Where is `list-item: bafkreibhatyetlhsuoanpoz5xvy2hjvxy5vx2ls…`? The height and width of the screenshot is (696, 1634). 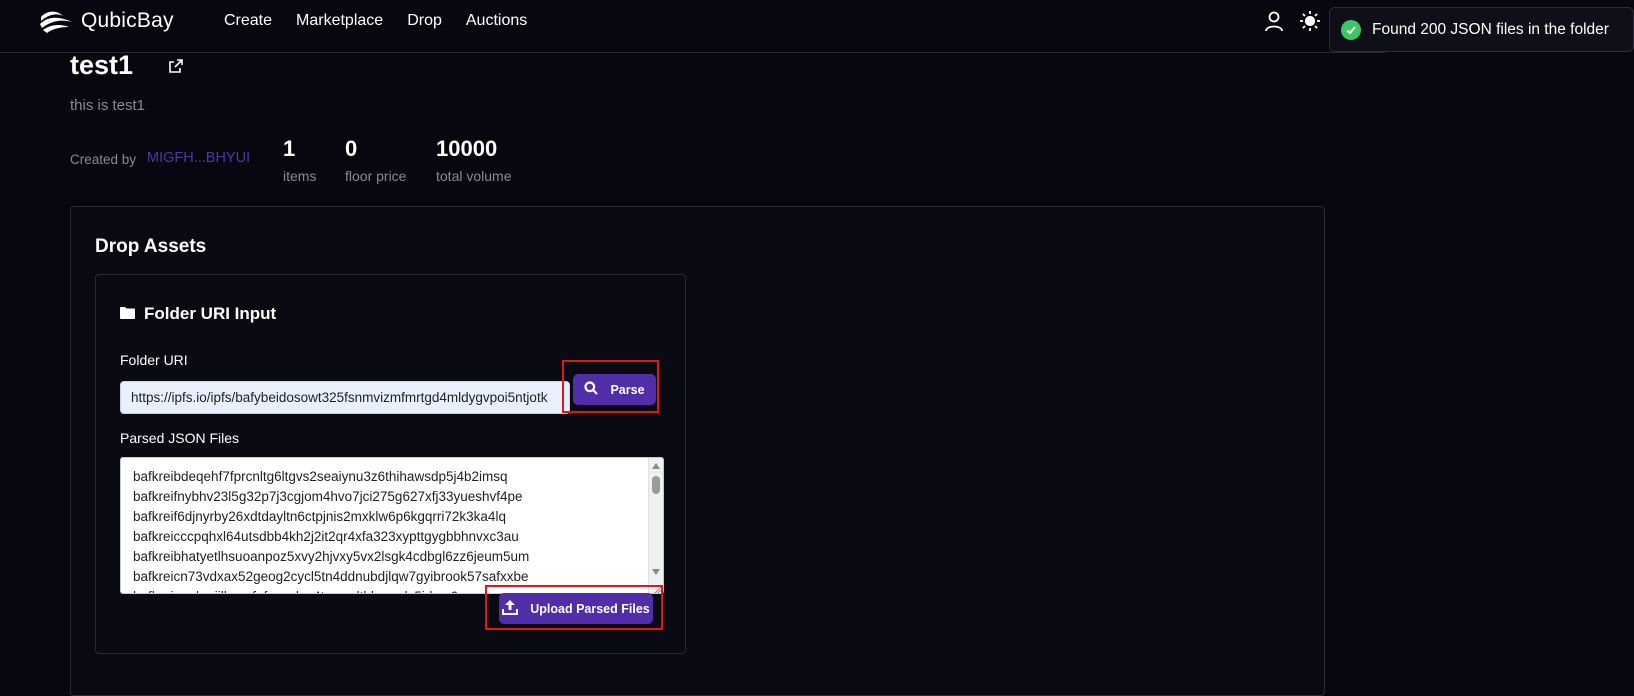 list-item: bafkreibhatyetlhsuoanpoz5xvy2hjvxy5vx2ls… is located at coordinates (331, 556).